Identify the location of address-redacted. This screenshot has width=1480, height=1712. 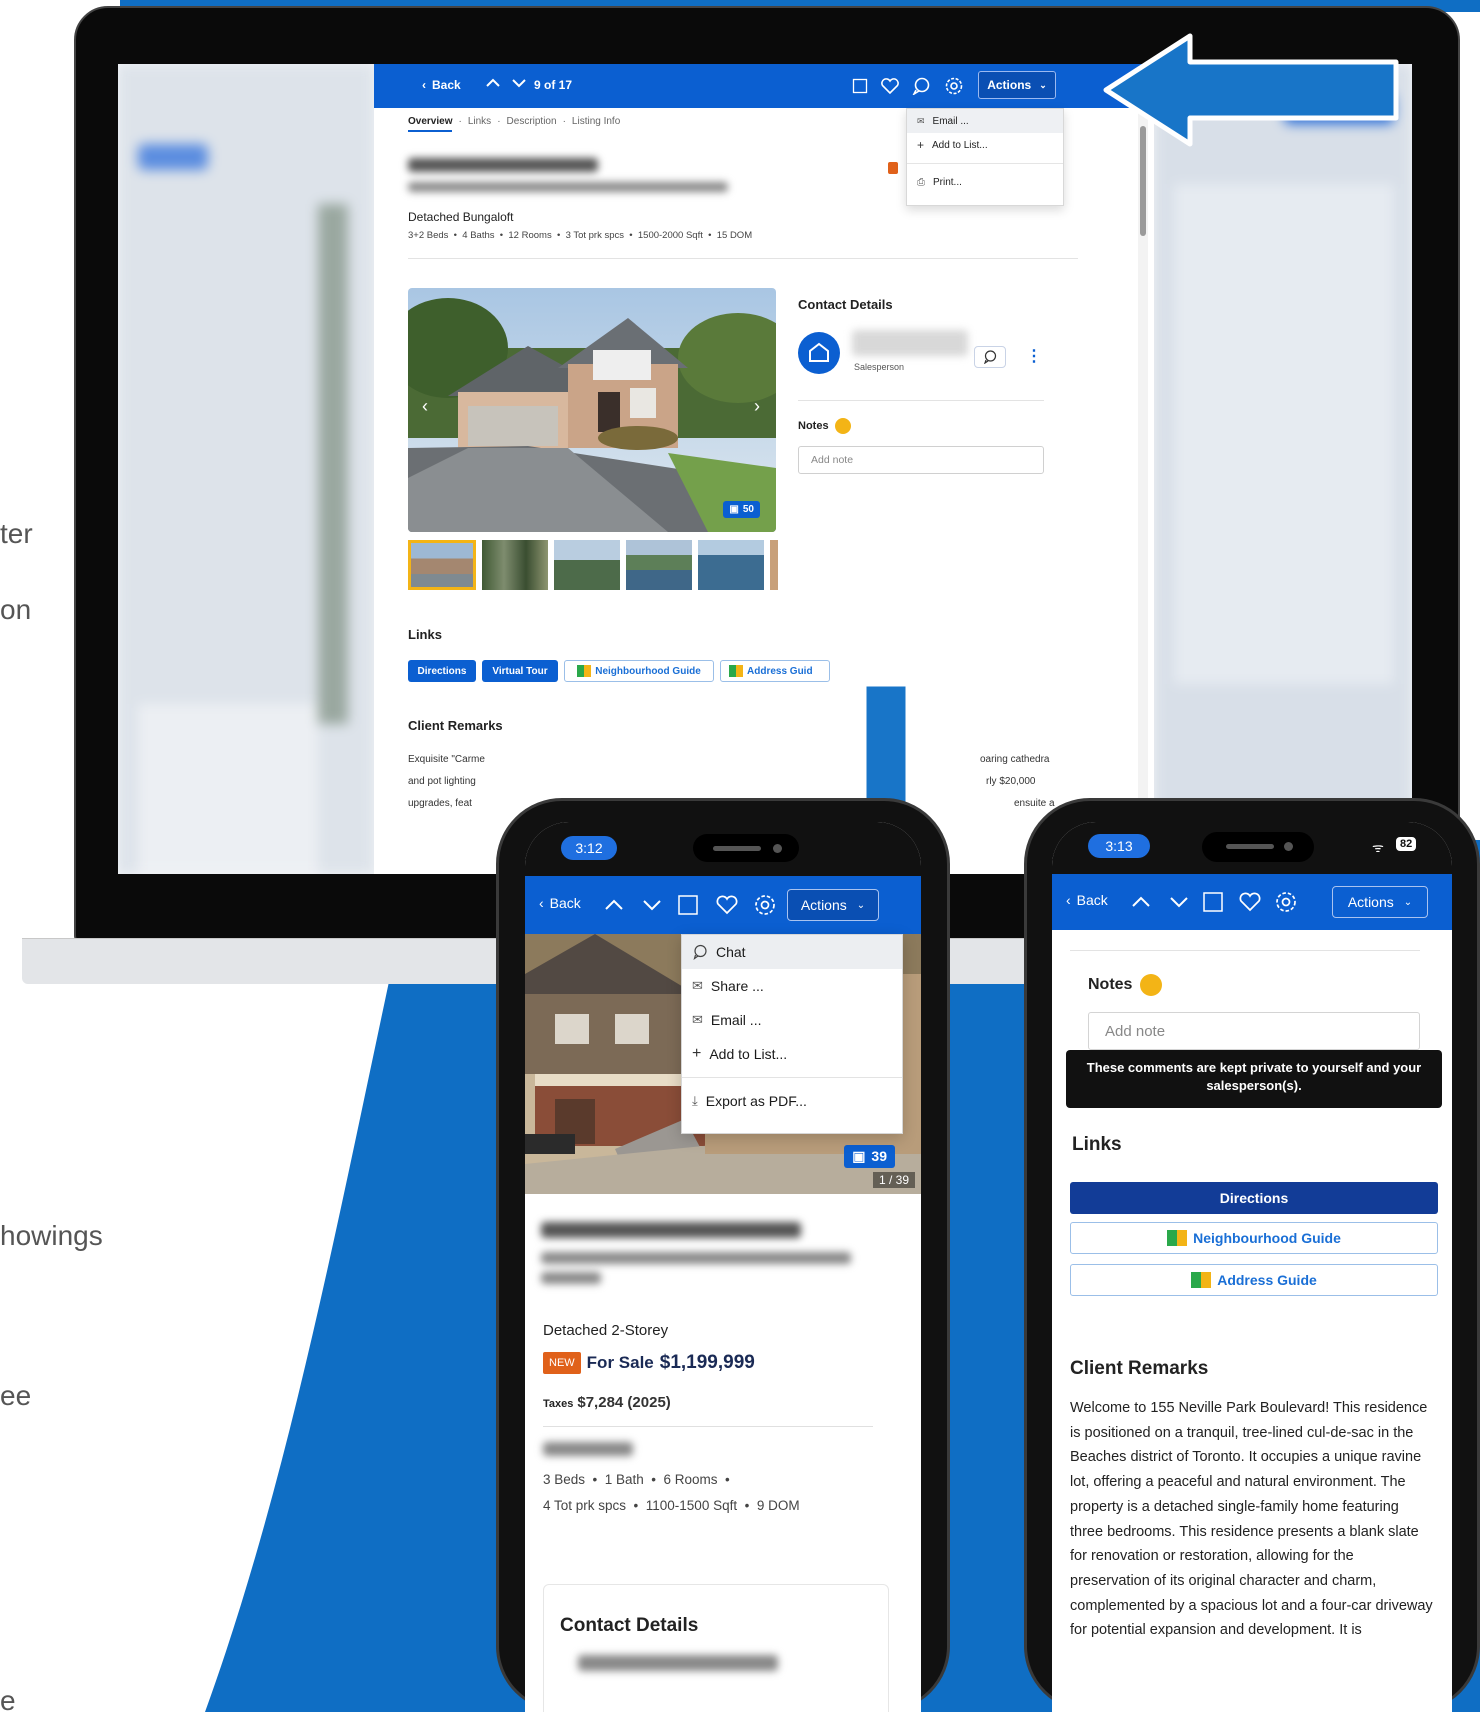
(589, 177).